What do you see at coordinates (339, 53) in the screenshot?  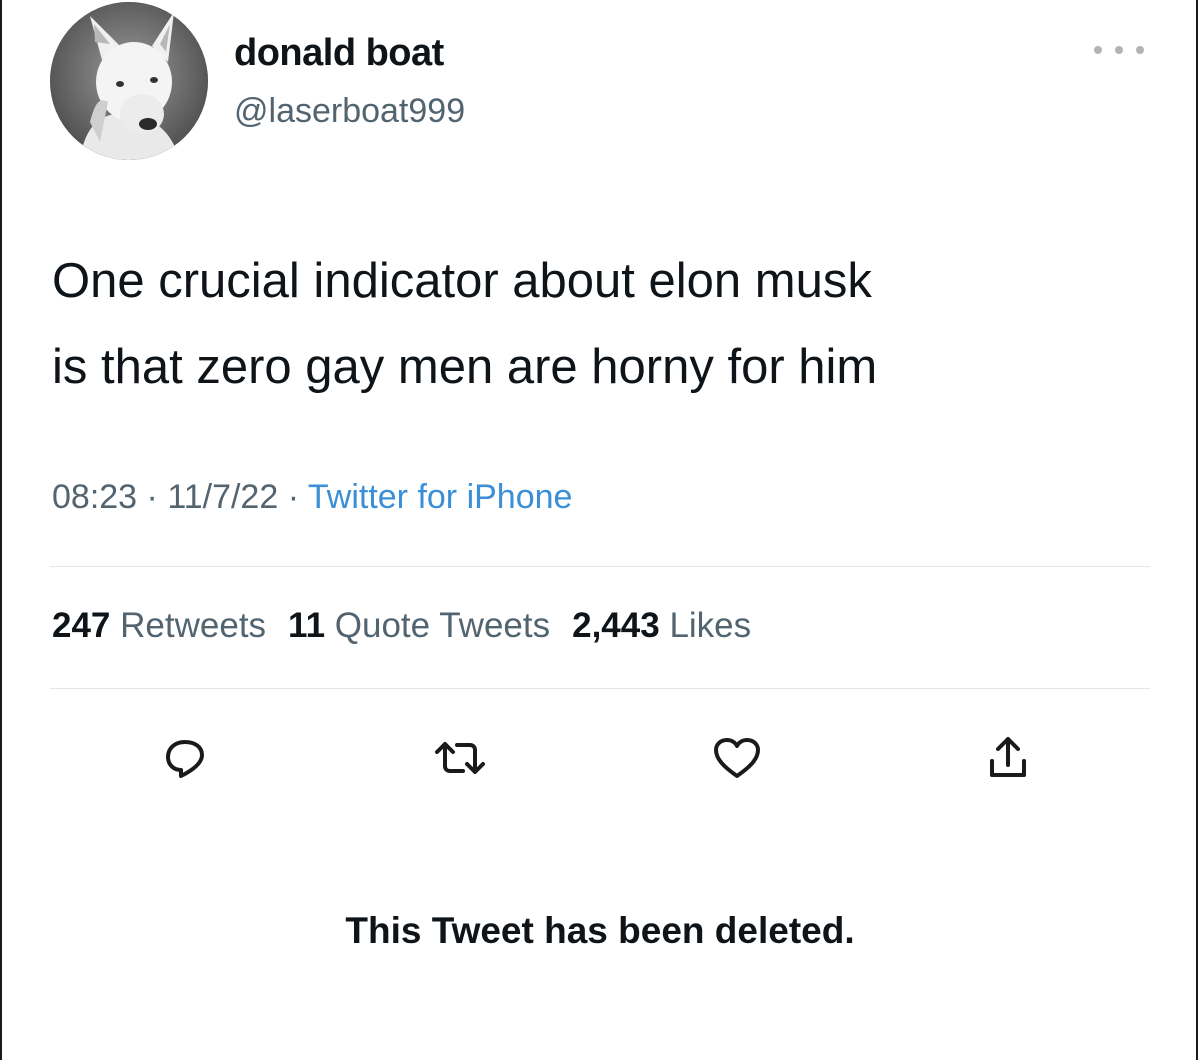 I see `display-name: donald boat` at bounding box center [339, 53].